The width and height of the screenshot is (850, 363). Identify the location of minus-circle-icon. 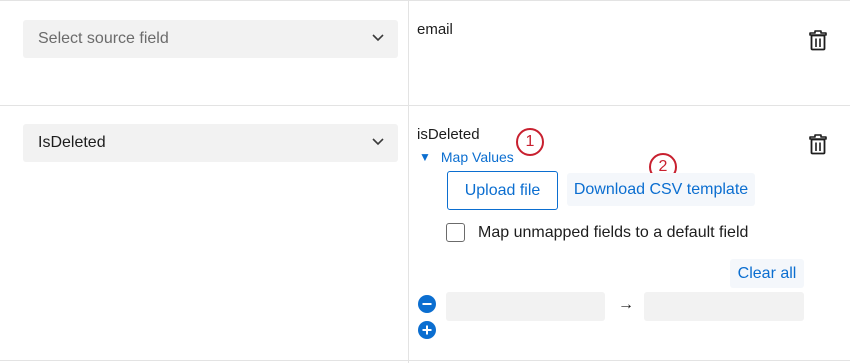
(427, 304).